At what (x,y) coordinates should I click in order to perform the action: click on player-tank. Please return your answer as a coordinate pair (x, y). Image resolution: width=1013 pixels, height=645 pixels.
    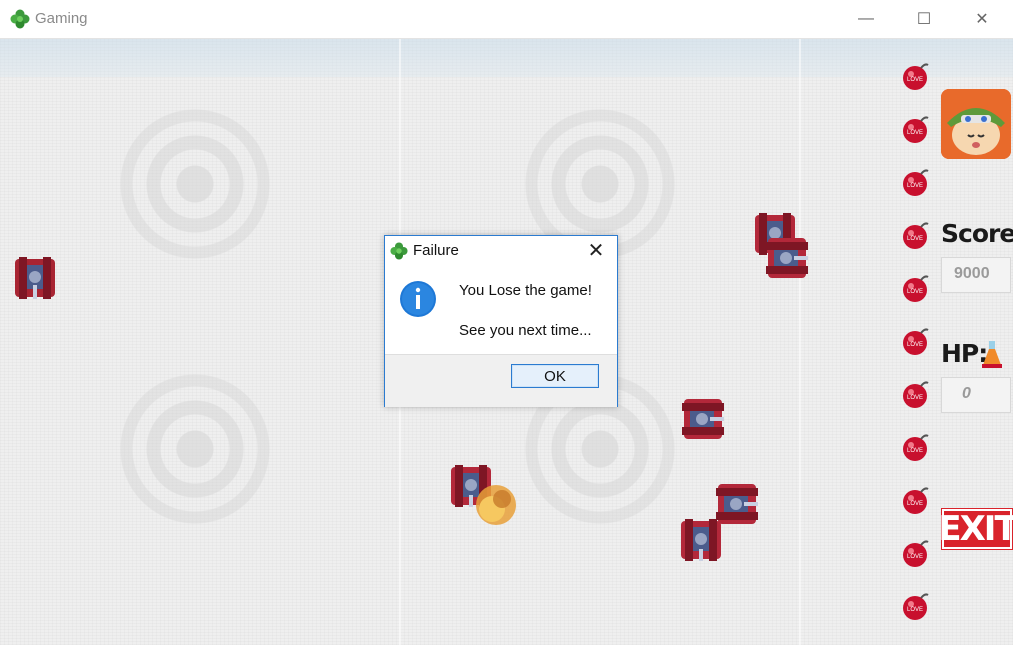
    Looking at the image, I should click on (35, 278).